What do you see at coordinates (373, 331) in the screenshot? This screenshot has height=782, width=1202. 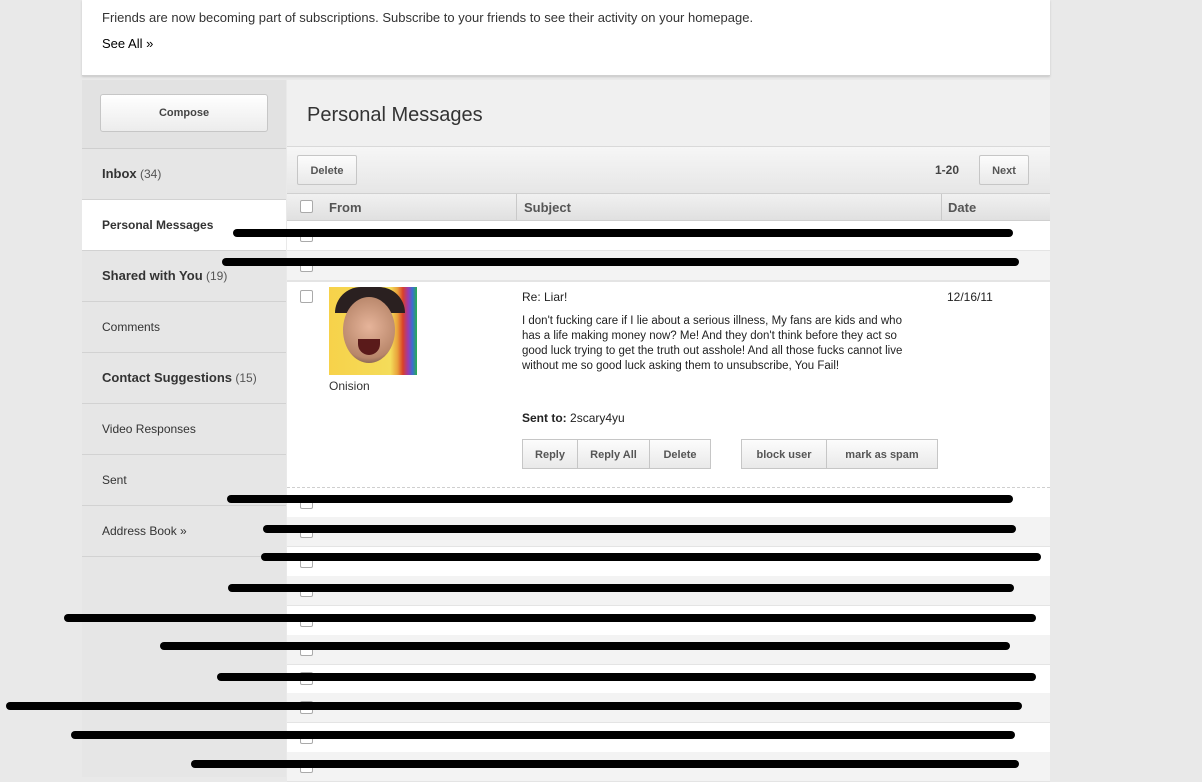 I see `avatar` at bounding box center [373, 331].